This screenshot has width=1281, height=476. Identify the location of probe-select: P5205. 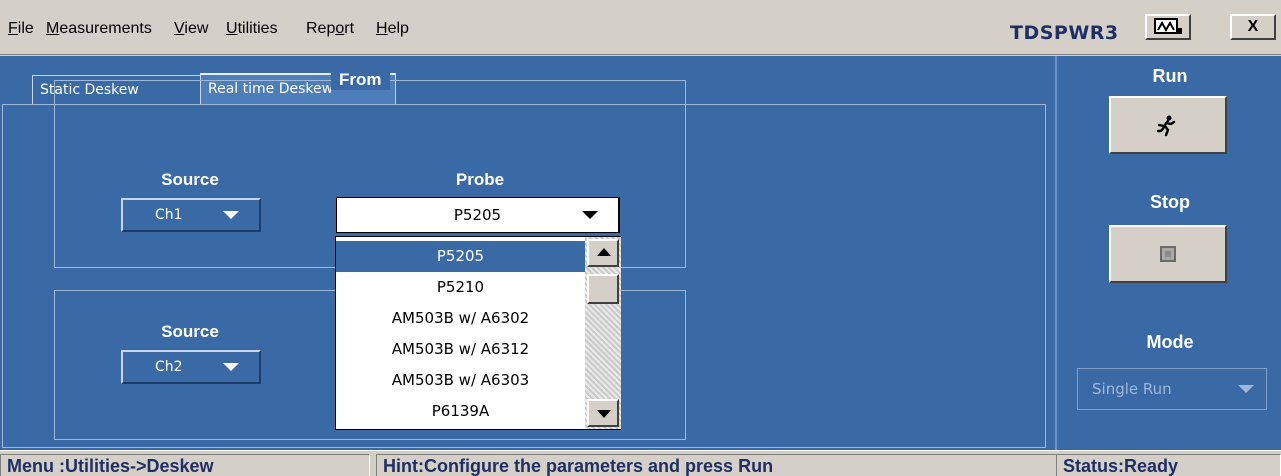
(478, 215).